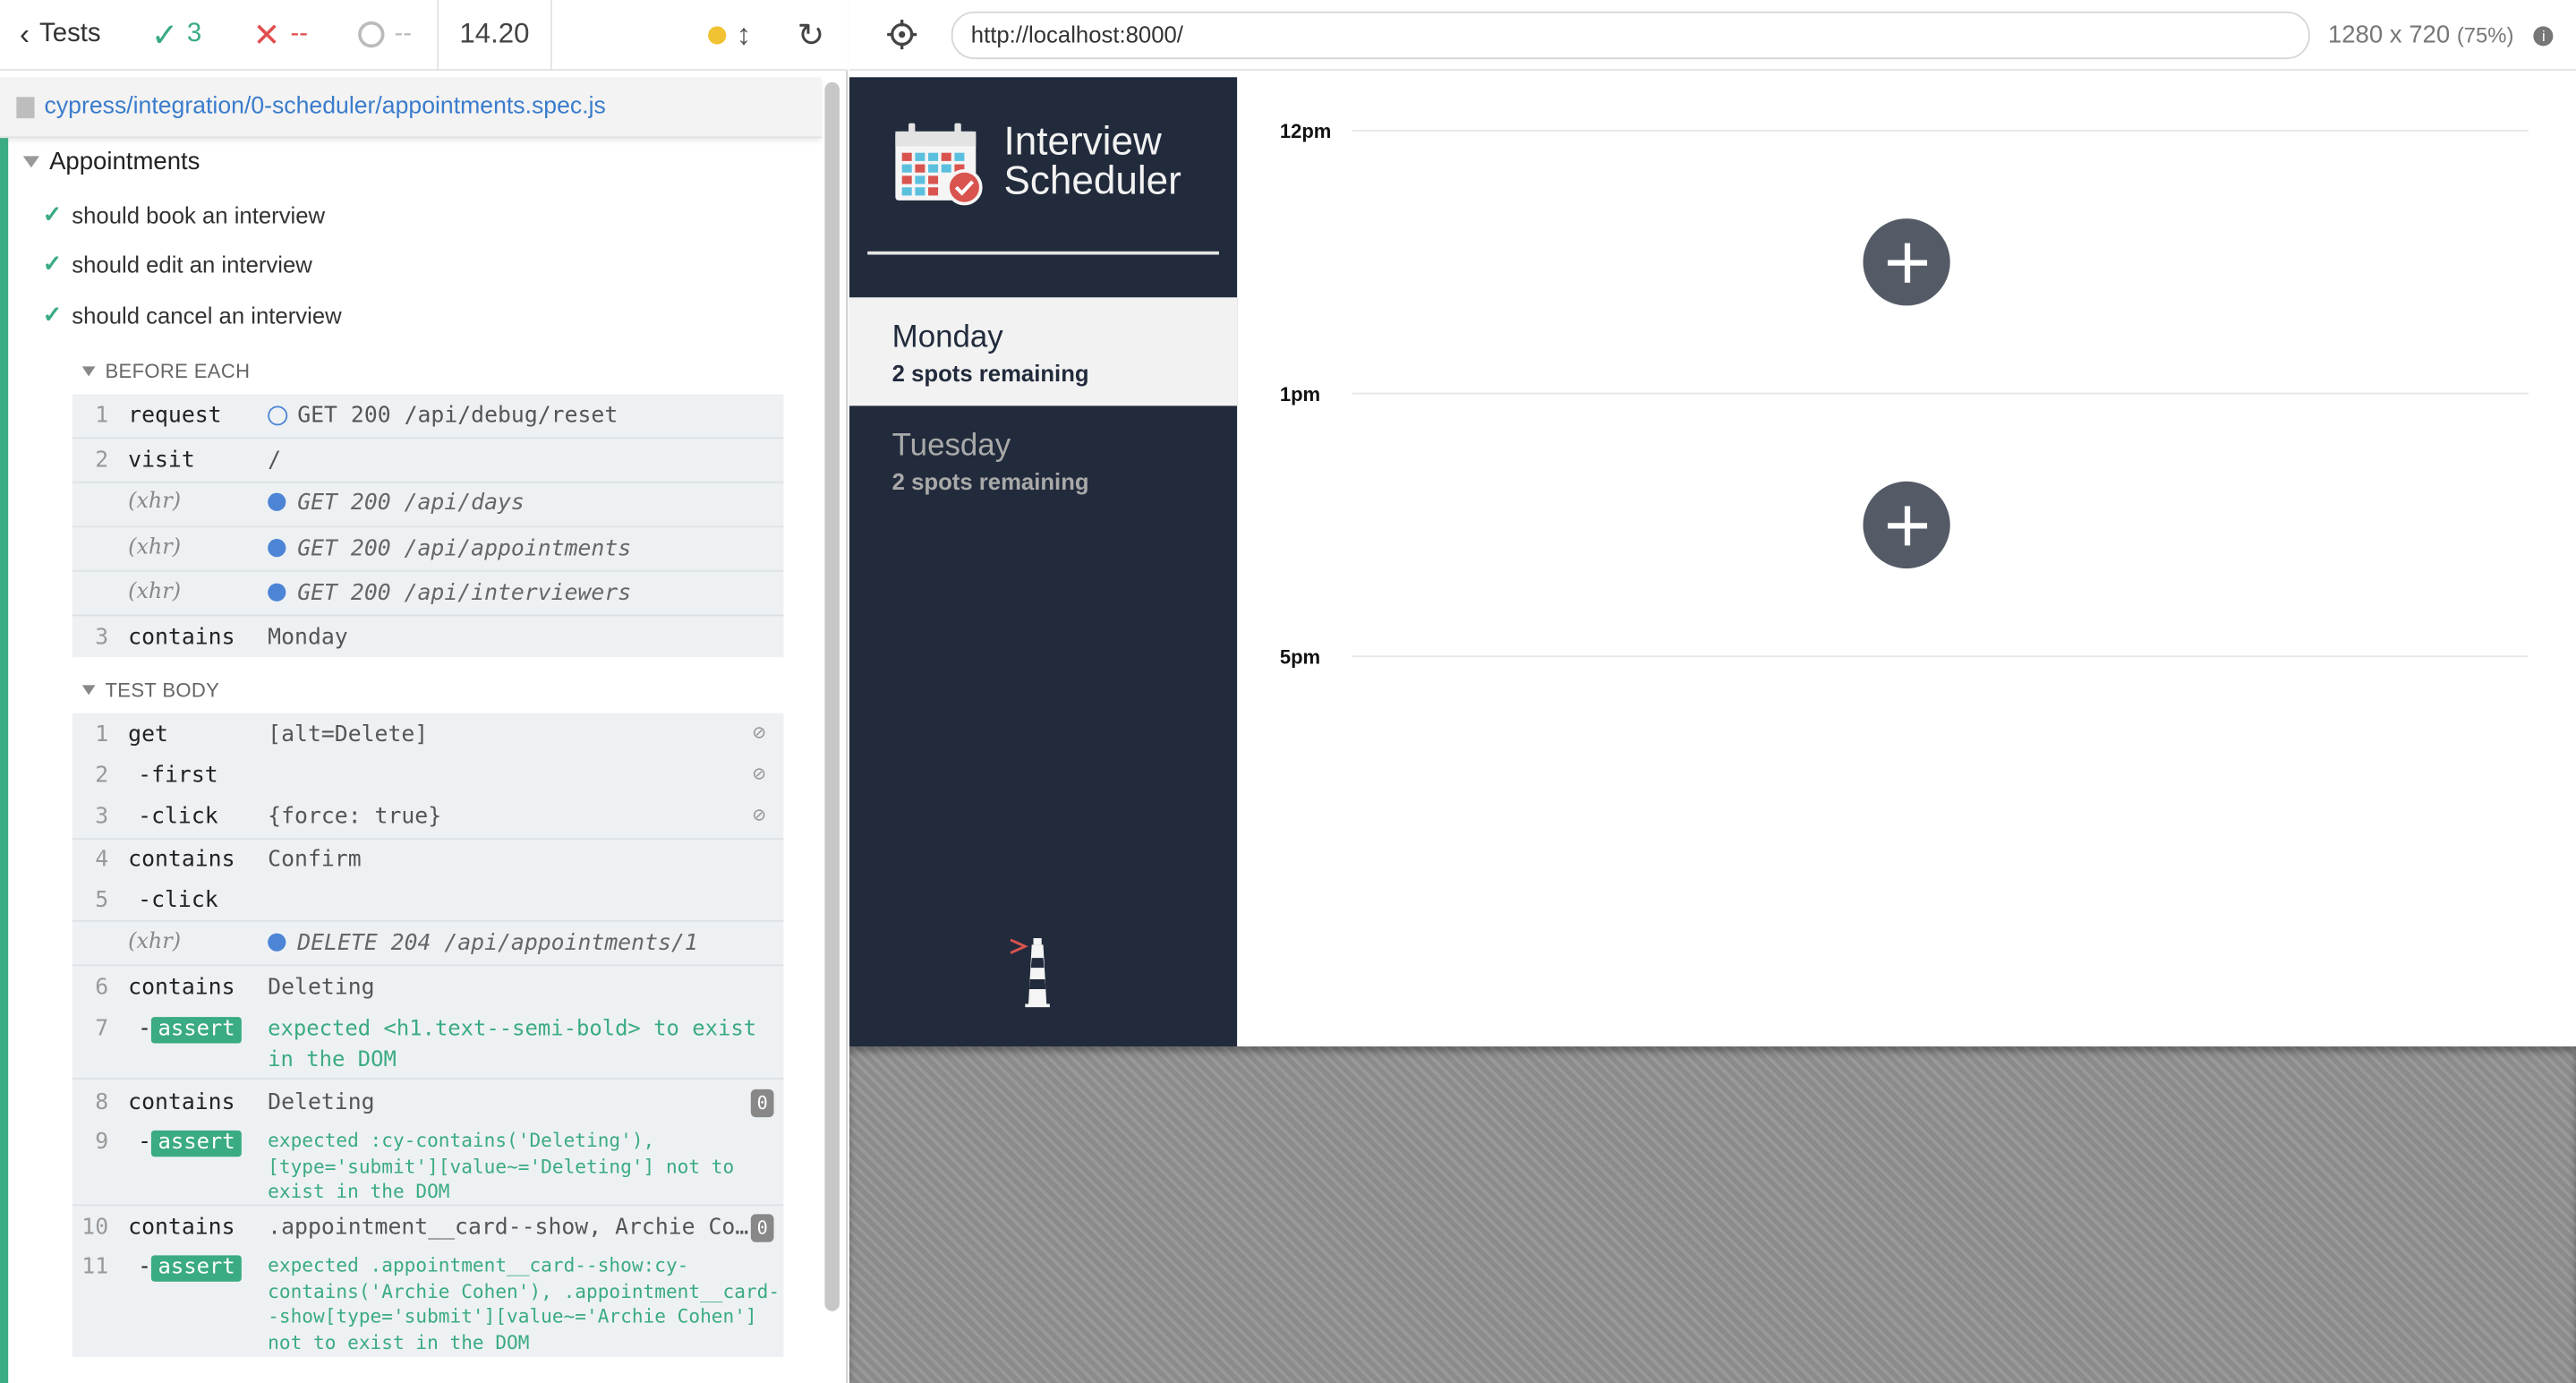 This screenshot has height=1383, width=2576. What do you see at coordinates (1300, 394) in the screenshot?
I see `slot-time-label: 1pm` at bounding box center [1300, 394].